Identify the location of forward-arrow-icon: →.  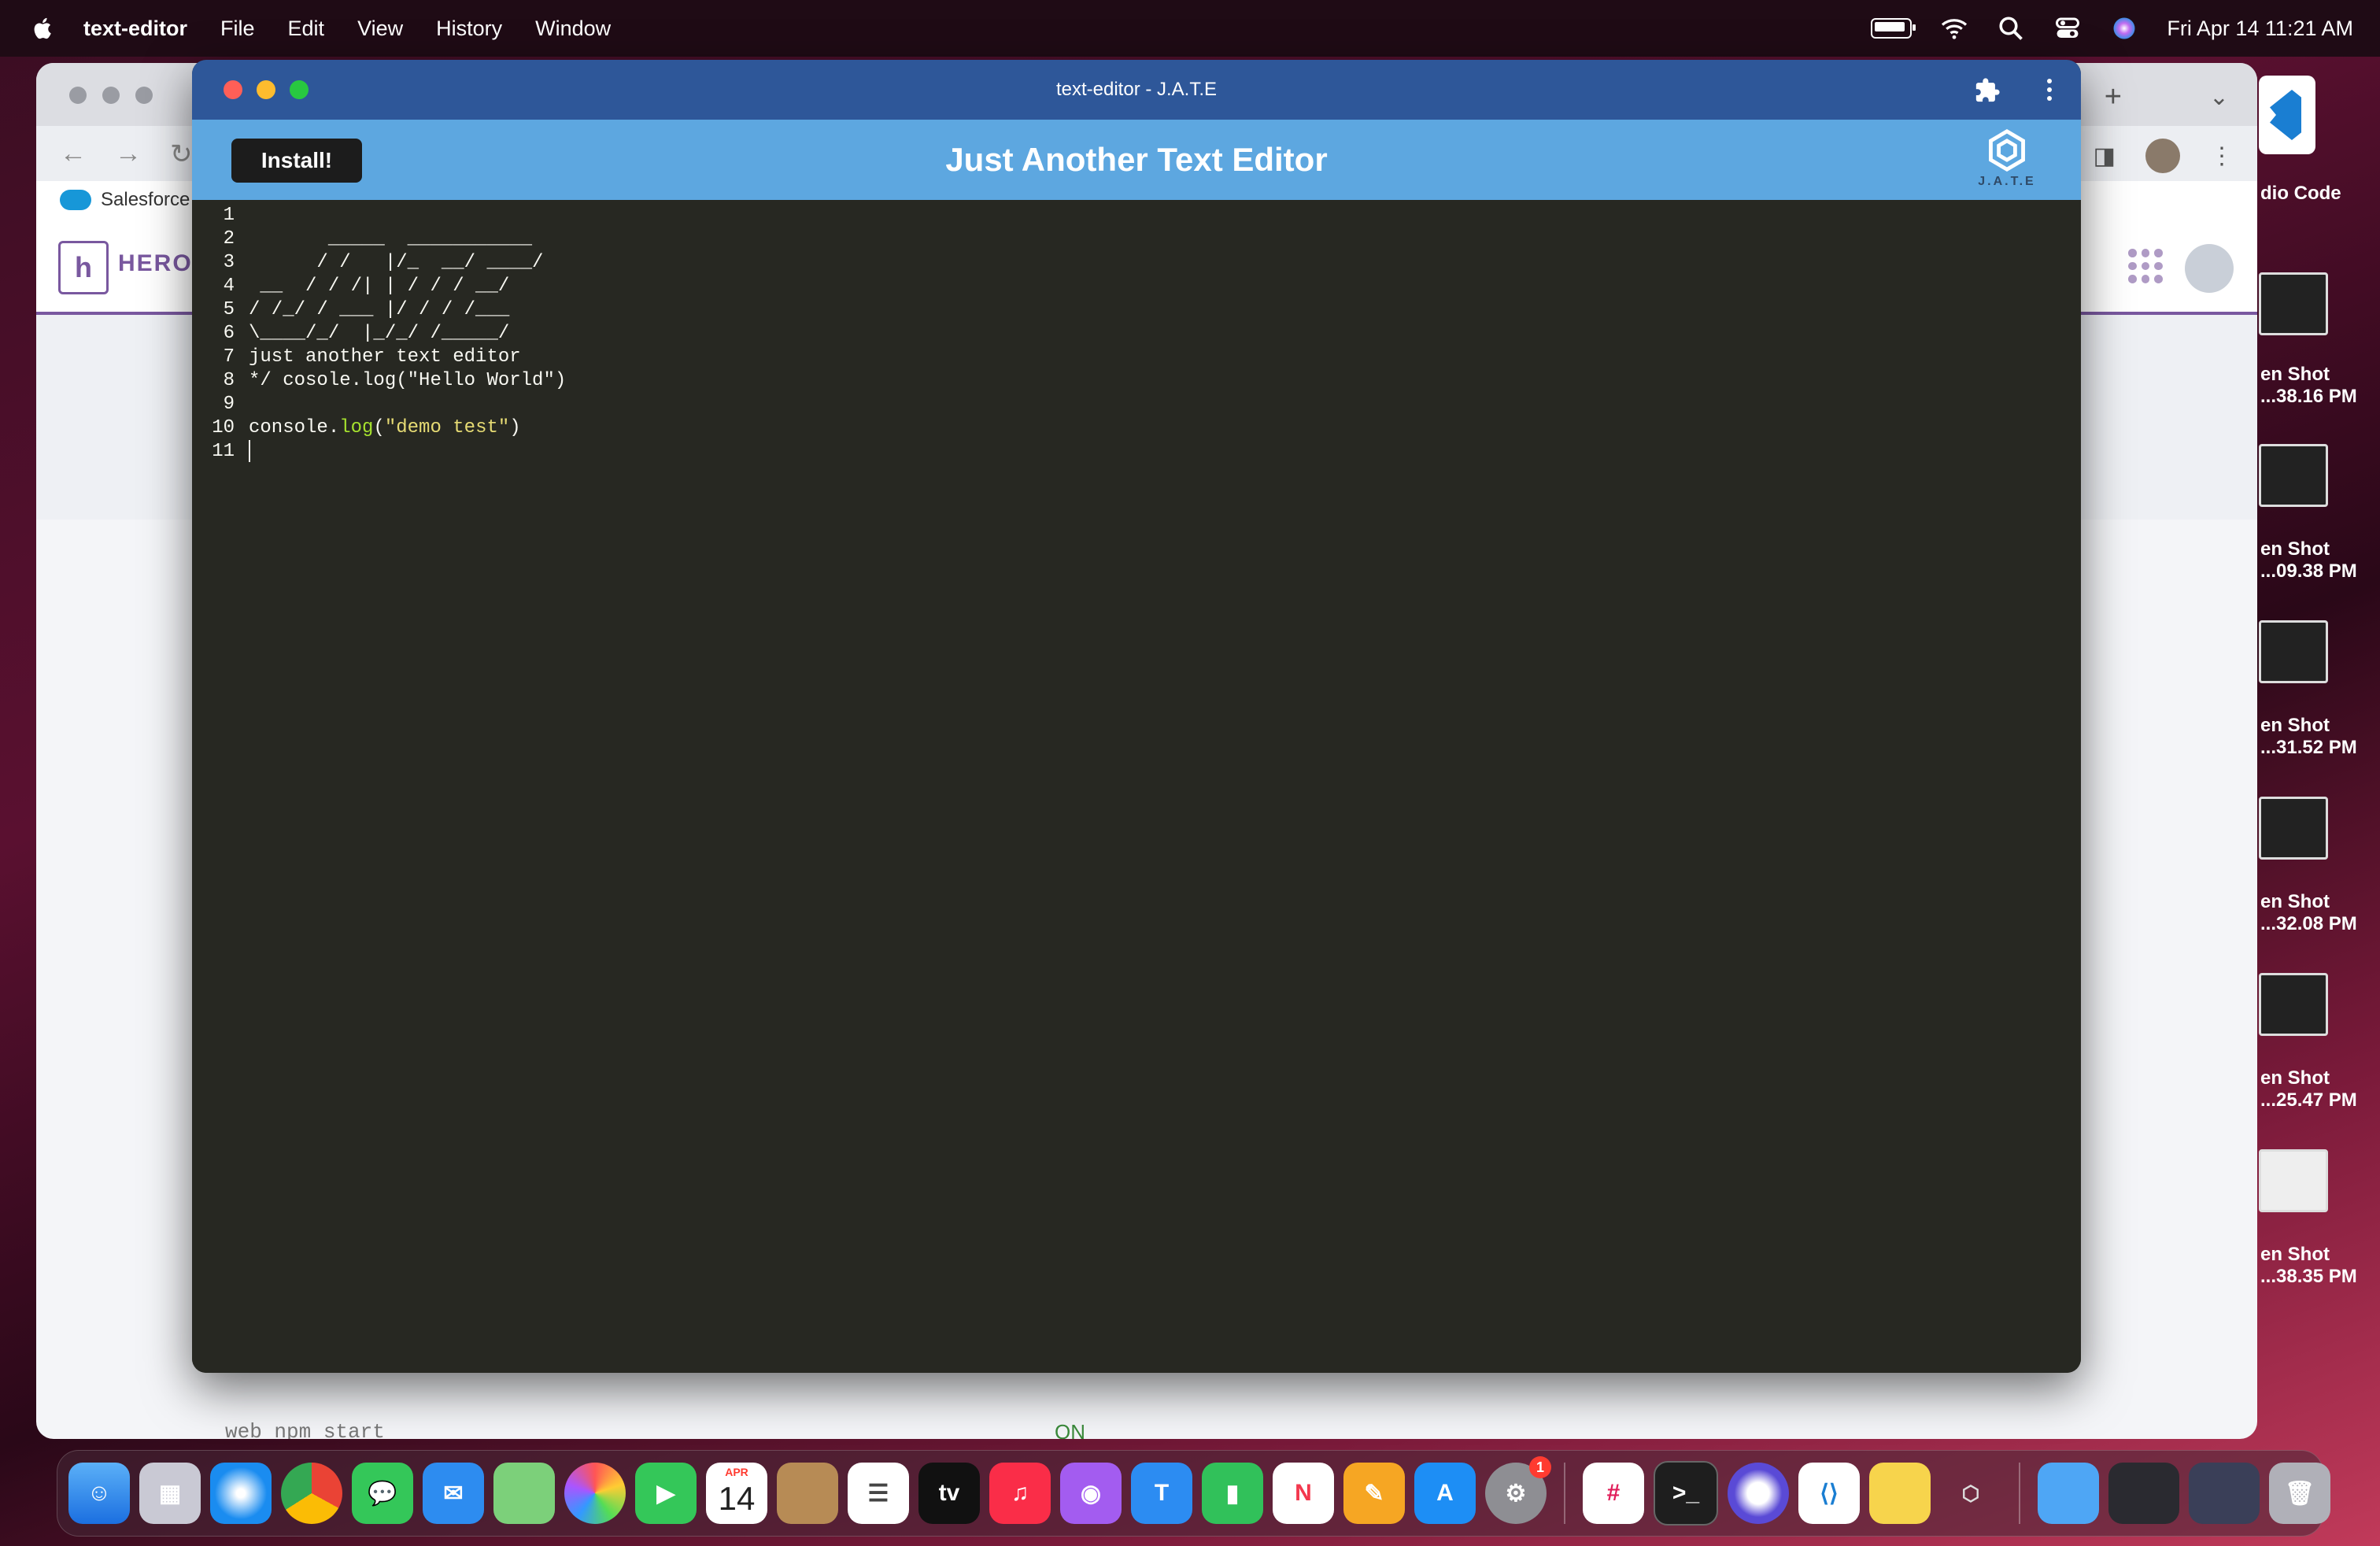
(128, 154).